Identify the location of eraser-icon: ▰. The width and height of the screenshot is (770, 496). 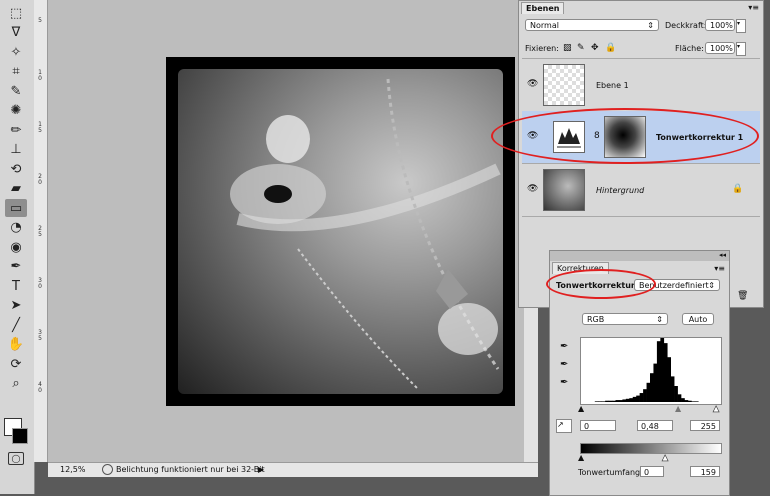
(16, 189).